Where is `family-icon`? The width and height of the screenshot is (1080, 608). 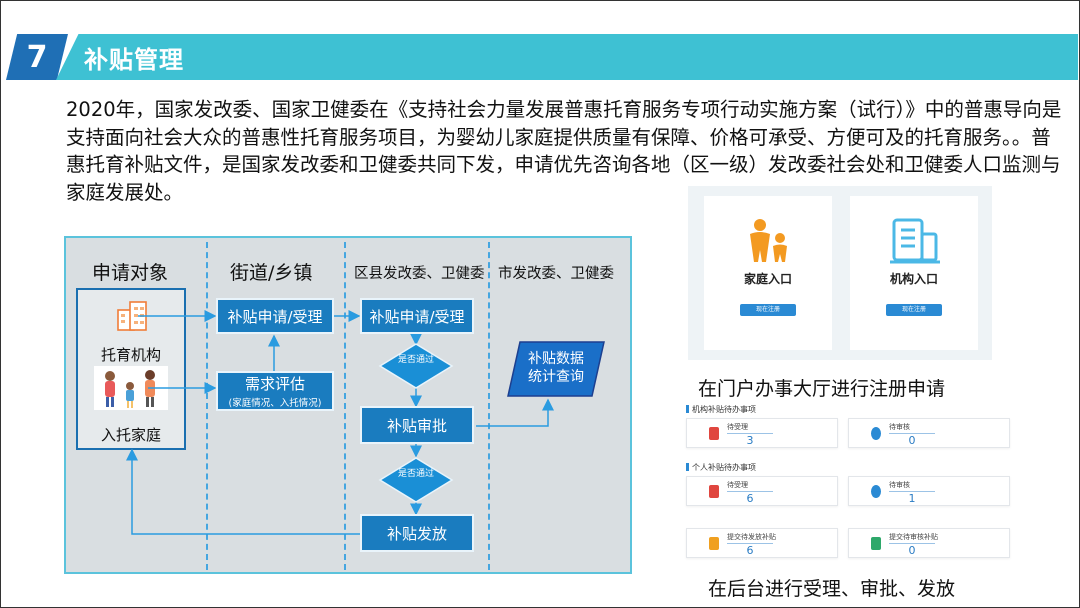 family-icon is located at coordinates (768, 240).